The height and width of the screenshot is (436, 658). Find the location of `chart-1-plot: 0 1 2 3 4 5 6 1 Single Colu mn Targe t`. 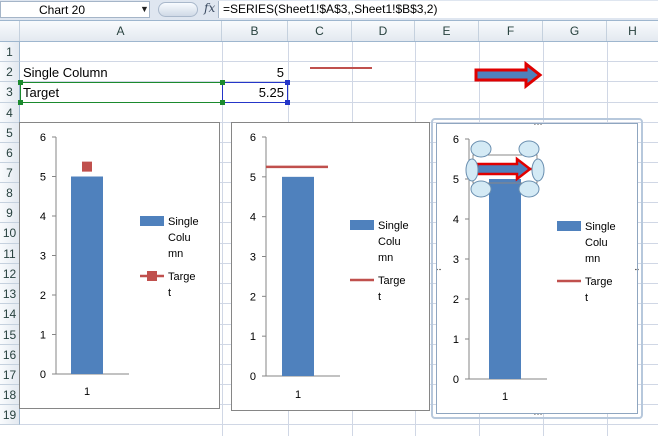

chart-1-plot: 0 1 2 3 4 5 6 1 Single Colu mn Targe t is located at coordinates (119, 265).